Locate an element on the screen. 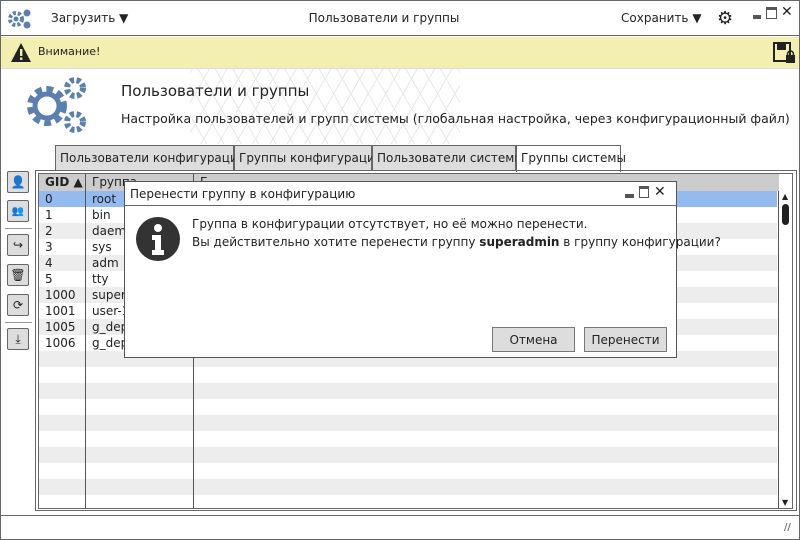 This screenshot has height=540, width=800. tab-config-users: Пользователи конфигурации is located at coordinates (150, 157).